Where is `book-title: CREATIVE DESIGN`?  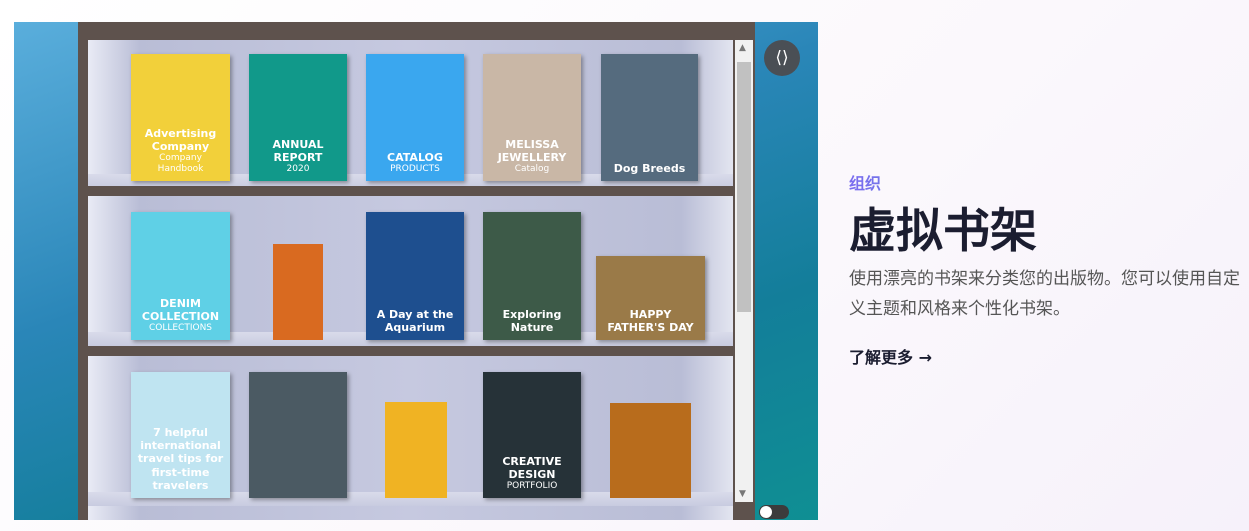
book-title: CREATIVE DESIGN is located at coordinates (532, 468).